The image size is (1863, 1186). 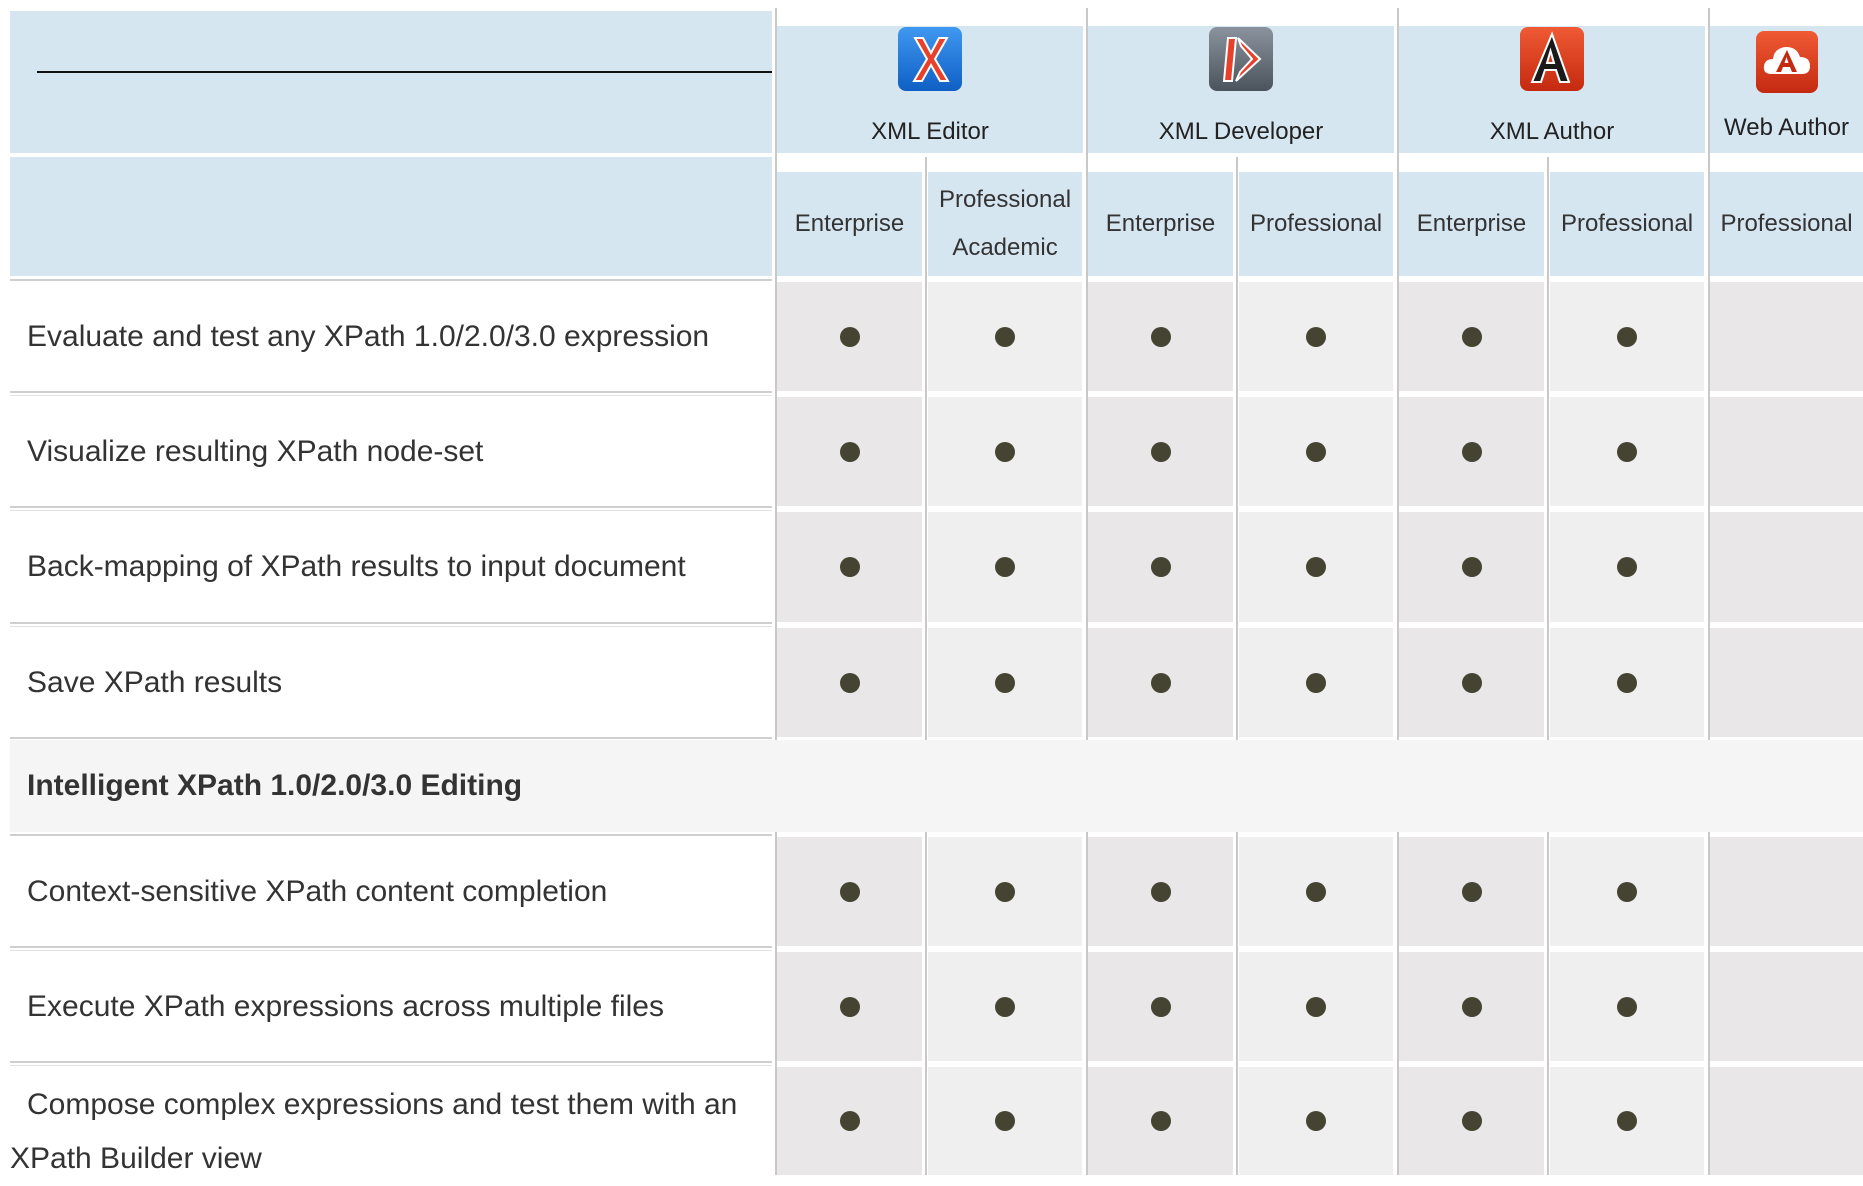 I want to click on product-name: XML Editor, so click(x=930, y=131).